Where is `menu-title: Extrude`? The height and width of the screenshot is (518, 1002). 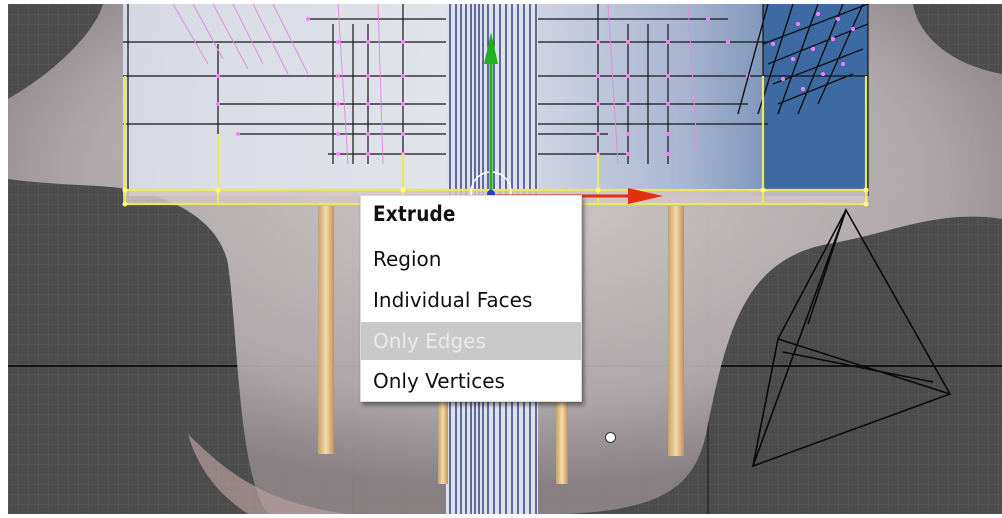 menu-title: Extrude is located at coordinates (414, 214).